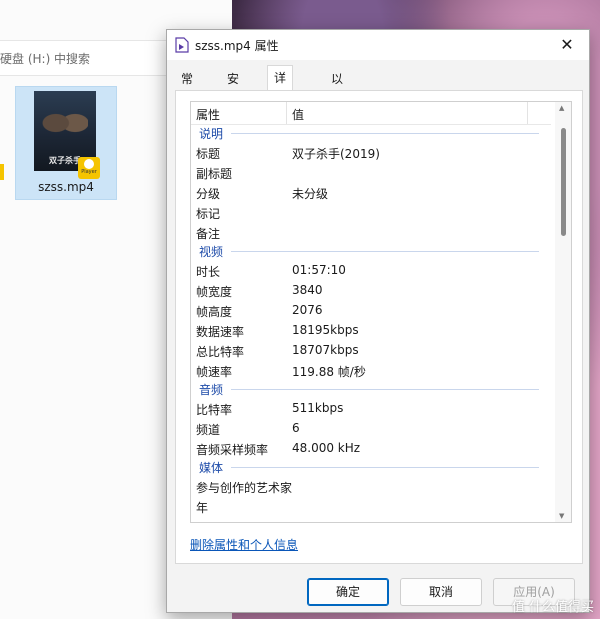 This screenshot has width=600, height=619. I want to click on property-value: 01:57:10, so click(319, 270).